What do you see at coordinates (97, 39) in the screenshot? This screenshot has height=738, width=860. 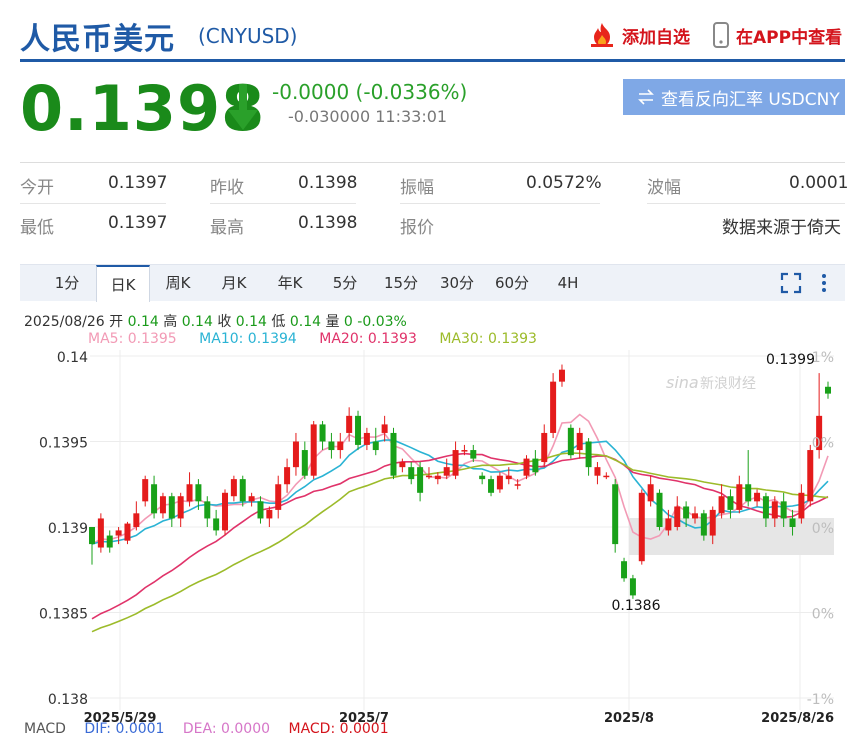 I see `page-title: 人民币美元` at bounding box center [97, 39].